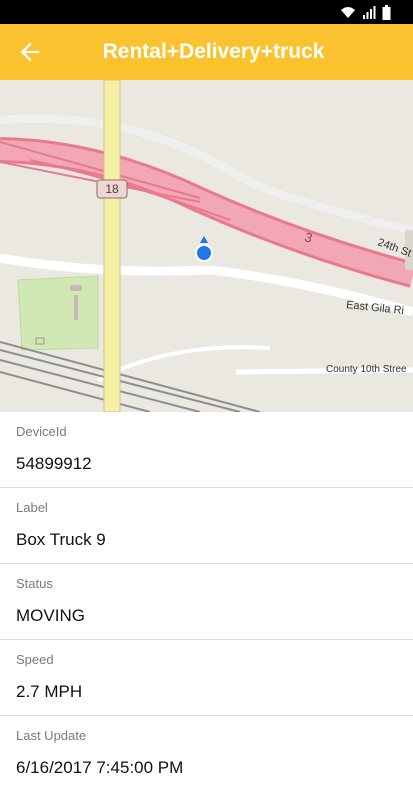 The height and width of the screenshot is (800, 413). I want to click on page-title: Rental+Delivery+truck, so click(213, 51).